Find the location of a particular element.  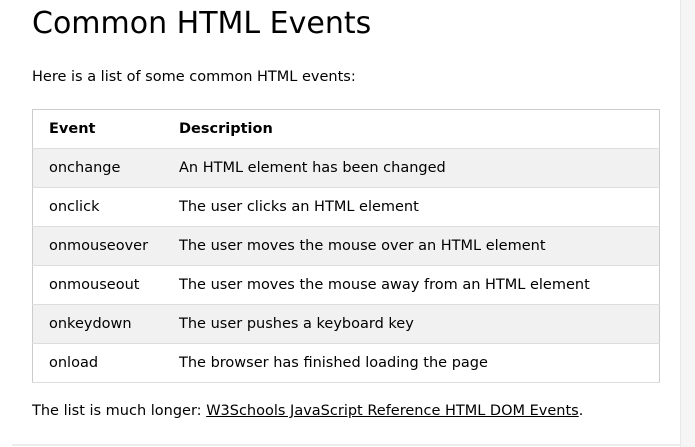

event-description: The user clicks an HTML element is located at coordinates (411, 207).